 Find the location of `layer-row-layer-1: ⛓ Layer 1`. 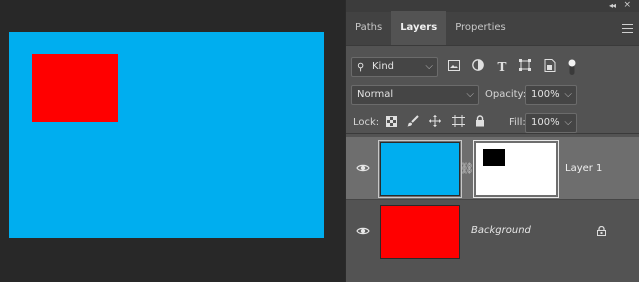

layer-row-layer-1: ⛓ Layer 1 is located at coordinates (492, 168).